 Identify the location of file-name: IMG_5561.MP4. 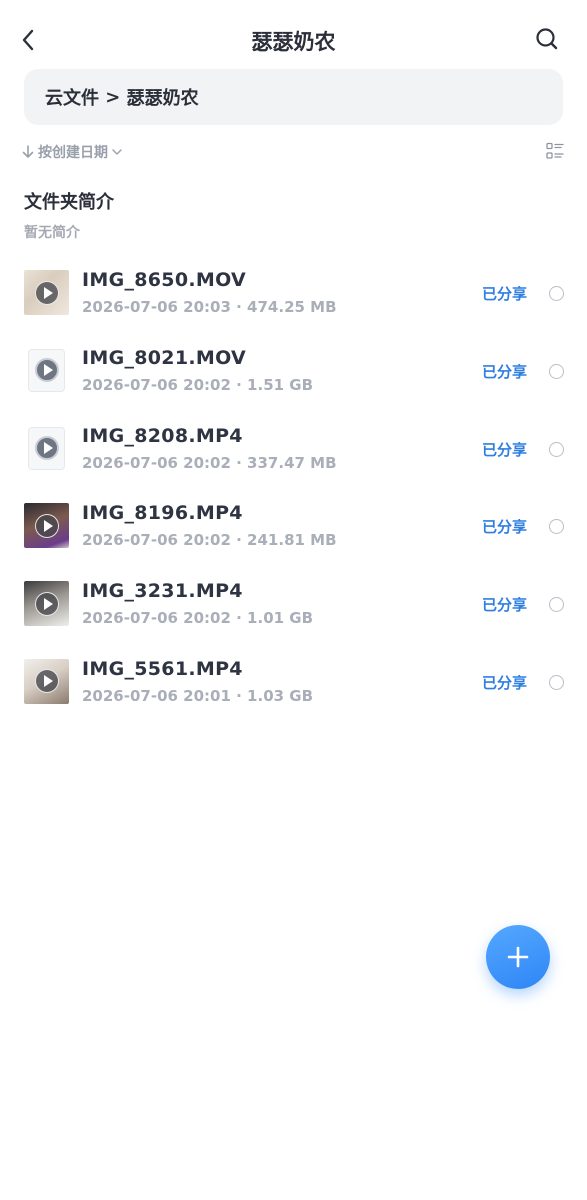
(162, 668).